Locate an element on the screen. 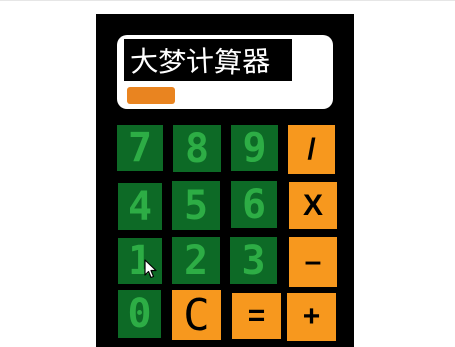 The width and height of the screenshot is (455, 347). key-9: 9 is located at coordinates (254, 148).